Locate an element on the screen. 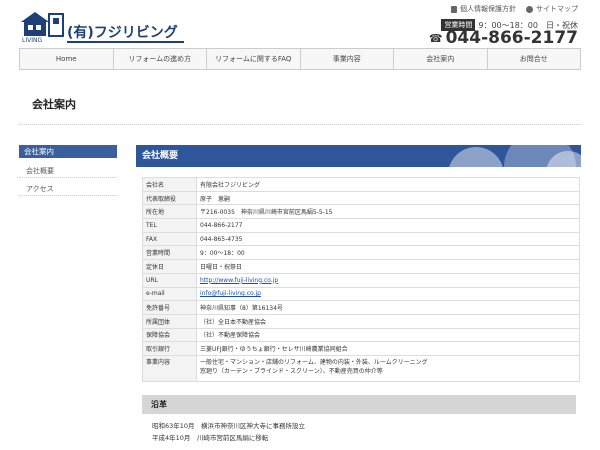  phone-text: 044-866-2177 is located at coordinates (511, 38).